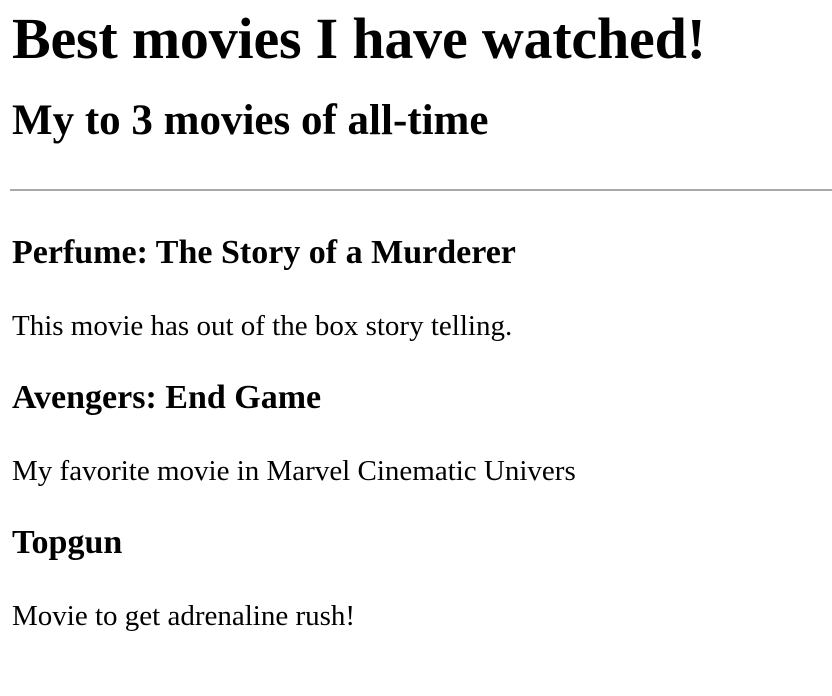  I want to click on movie-title: Topgun, so click(67, 542).